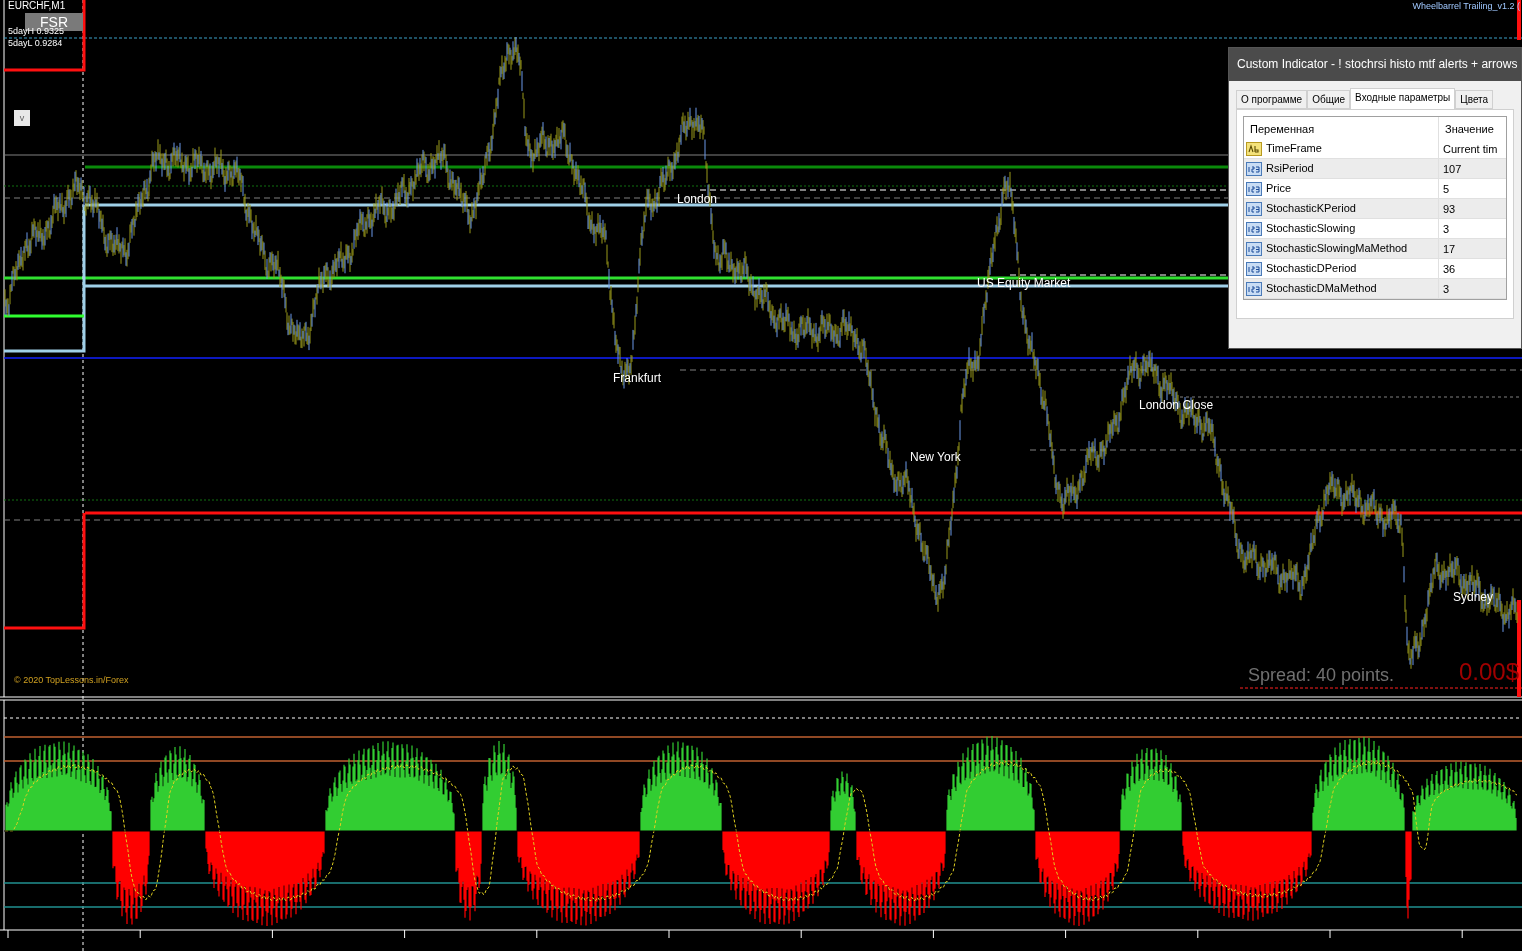  What do you see at coordinates (1403, 98) in the screenshot?
I see `dialog-tab: Входные параметры` at bounding box center [1403, 98].